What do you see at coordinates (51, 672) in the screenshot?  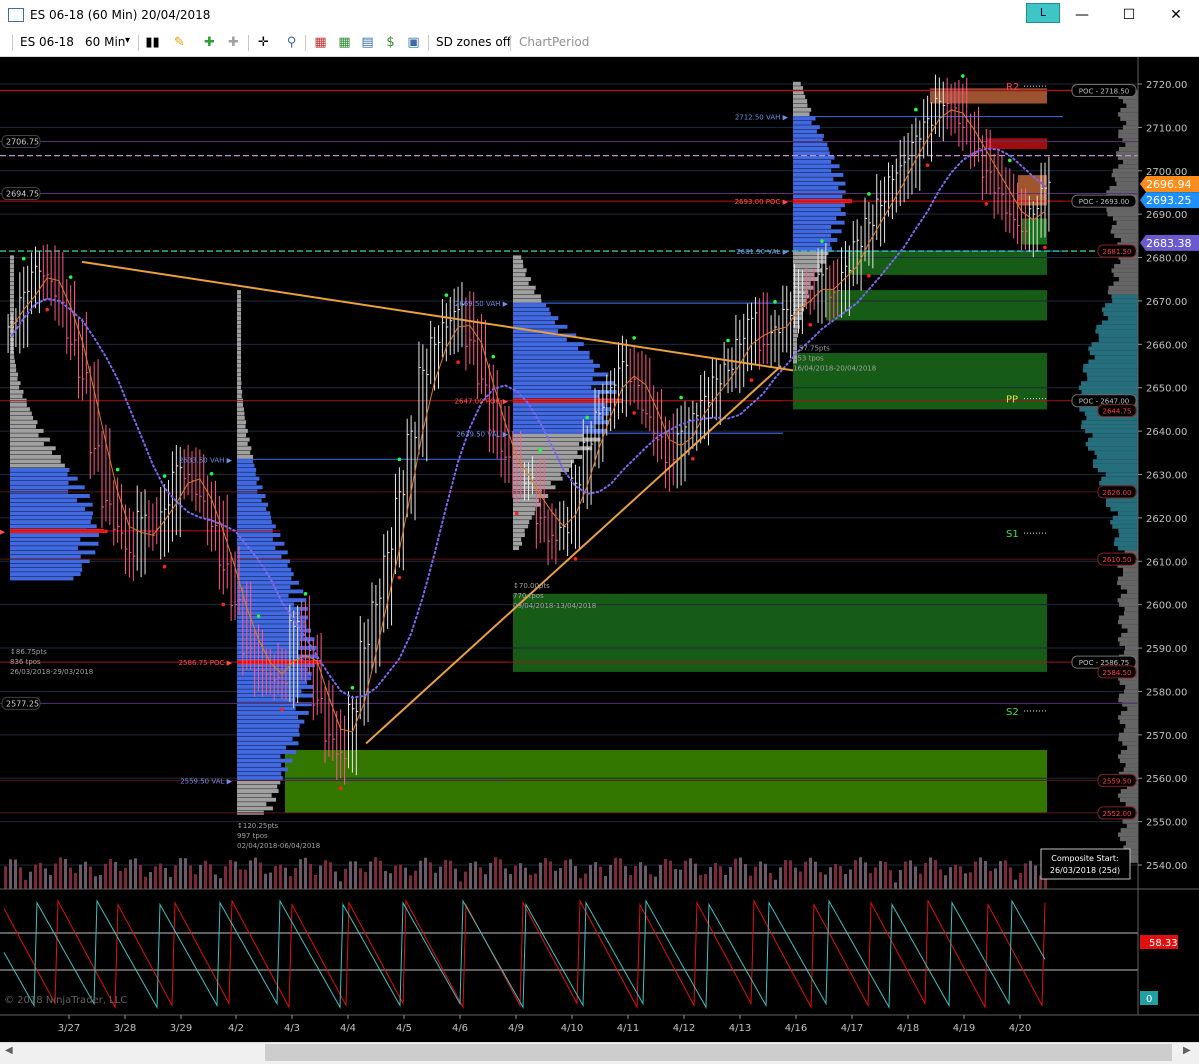 I see `profile-stats-label: 26/03/2018-29/03/2018` at bounding box center [51, 672].